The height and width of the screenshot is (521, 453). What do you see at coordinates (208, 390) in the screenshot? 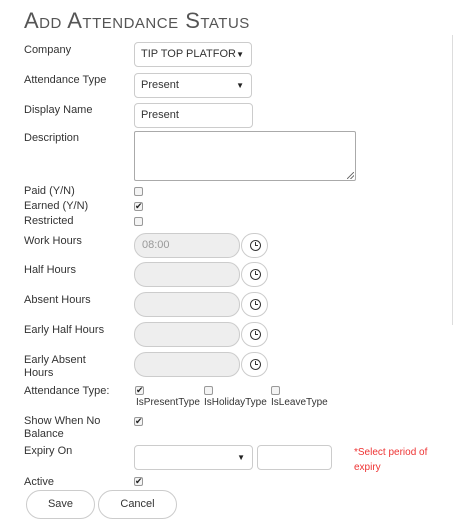
I see `is-holiday-type-checkbox` at bounding box center [208, 390].